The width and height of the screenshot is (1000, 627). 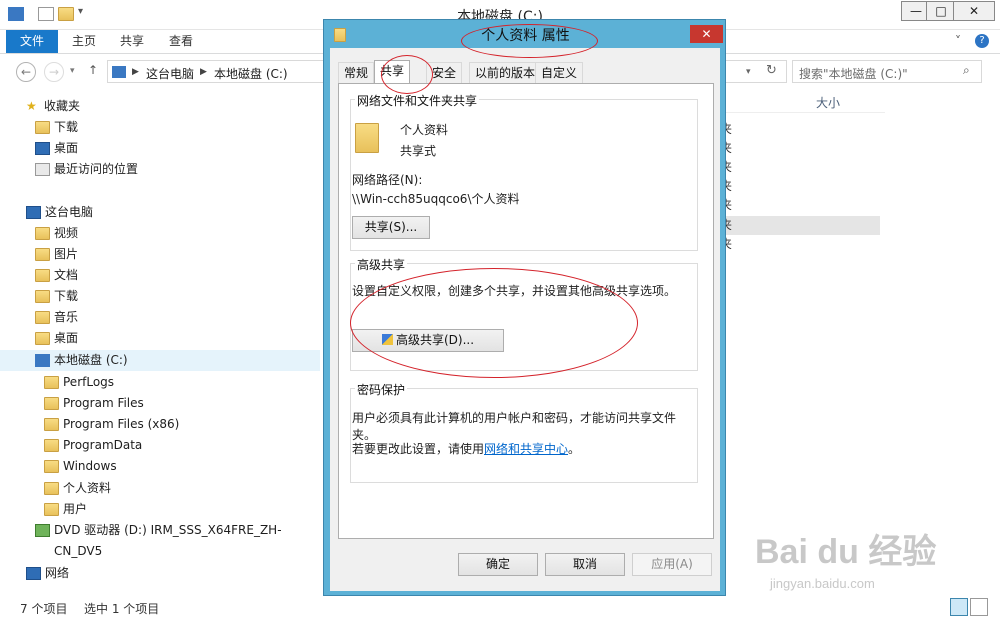 What do you see at coordinates (160, 233) in the screenshot?
I see `nav-item-videos: 视频` at bounding box center [160, 233].